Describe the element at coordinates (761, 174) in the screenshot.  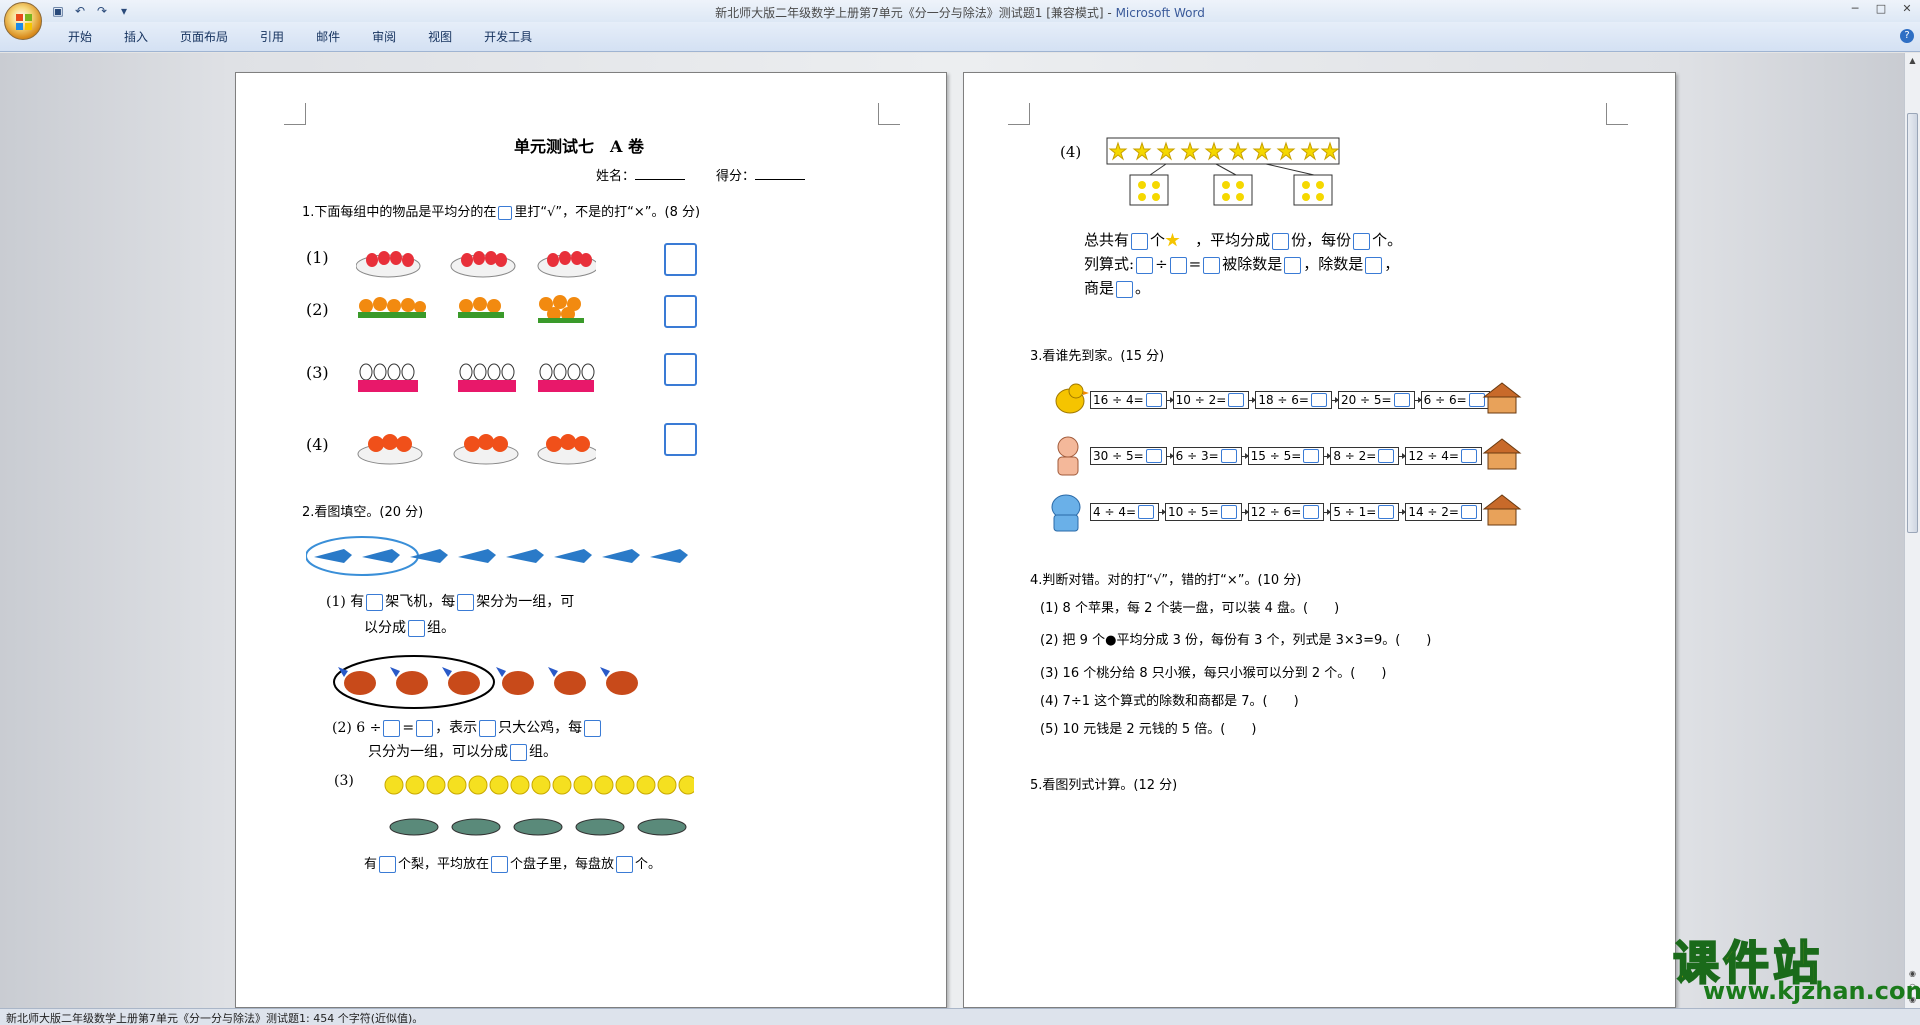
I see `score-field: 得分：` at that location.